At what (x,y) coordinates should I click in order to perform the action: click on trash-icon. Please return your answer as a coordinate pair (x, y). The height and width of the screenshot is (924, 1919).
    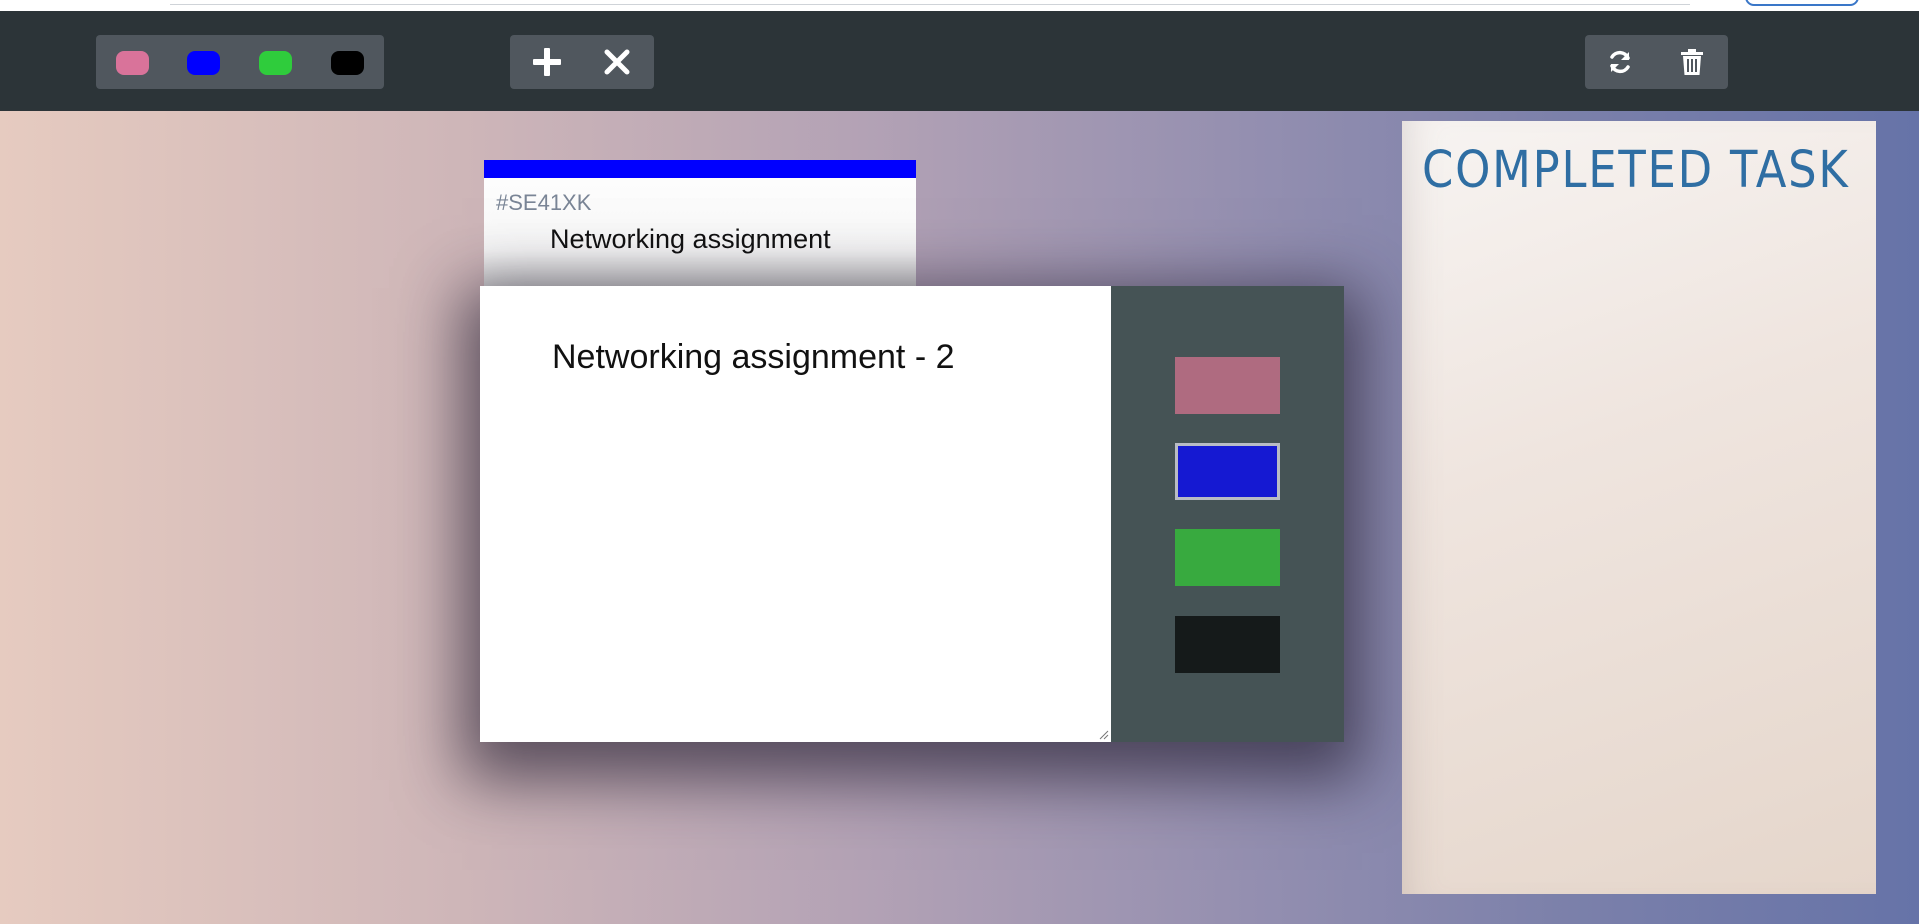
    Looking at the image, I should click on (1692, 62).